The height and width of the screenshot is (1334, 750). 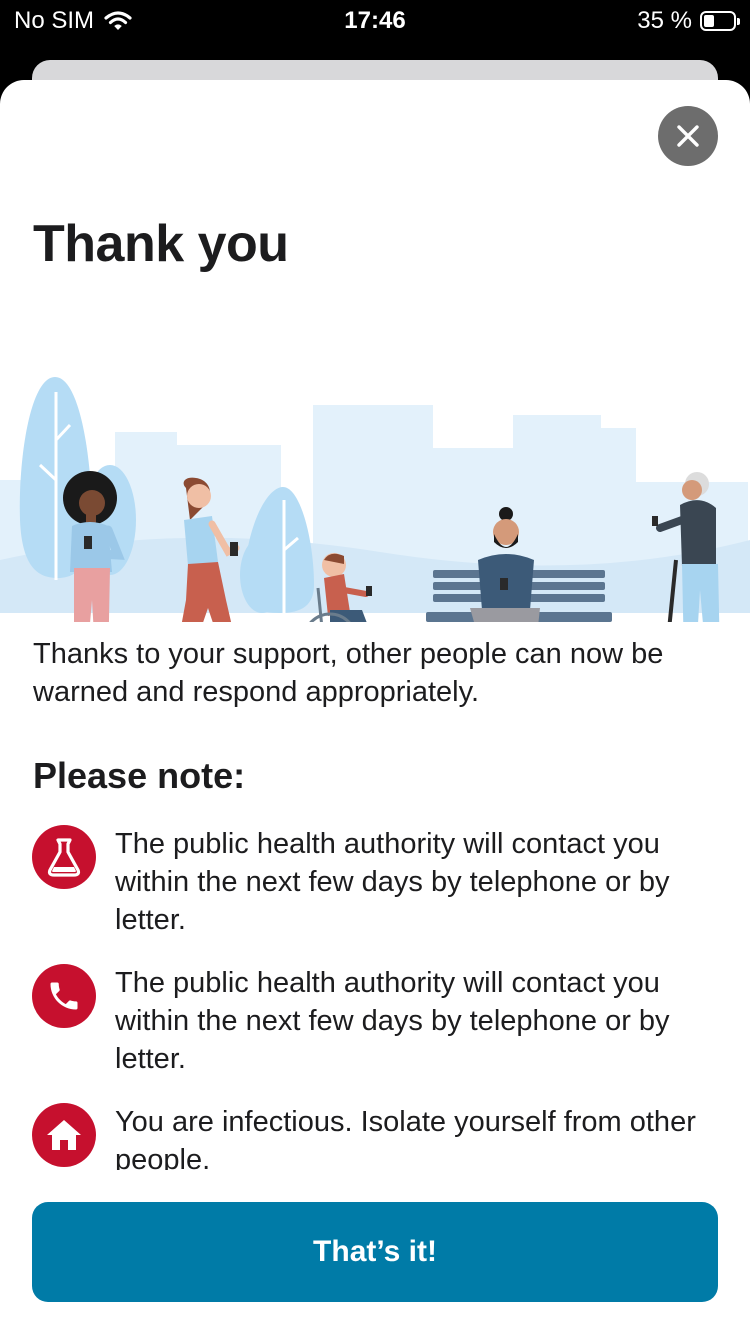 I want to click on close-button, so click(x=688, y=136).